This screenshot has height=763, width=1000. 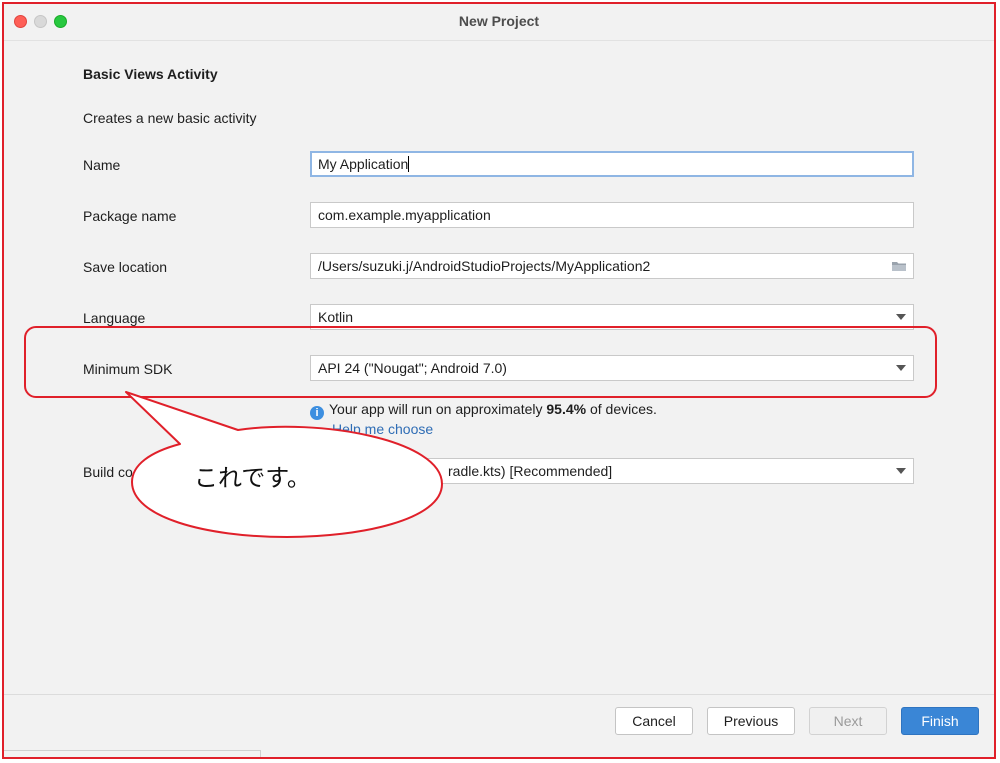 I want to click on build-config-dropdown: radle.kts) [Recommended], so click(x=612, y=471).